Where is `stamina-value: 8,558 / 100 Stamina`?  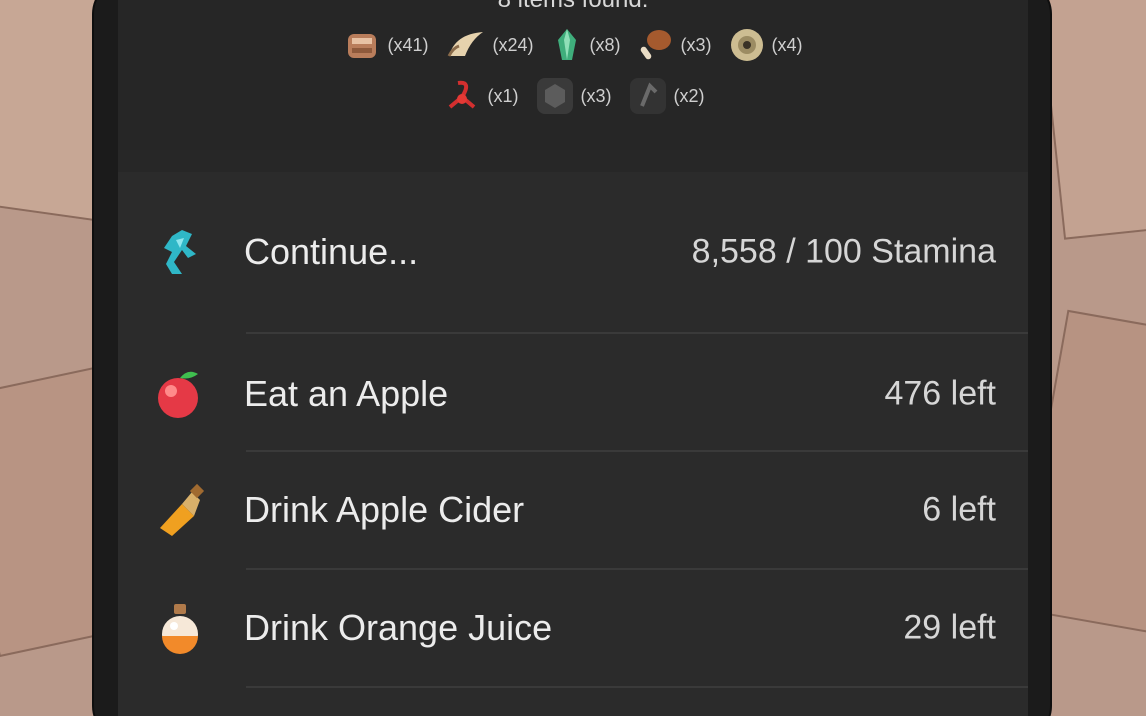 stamina-value: 8,558 / 100 Stamina is located at coordinates (843, 251).